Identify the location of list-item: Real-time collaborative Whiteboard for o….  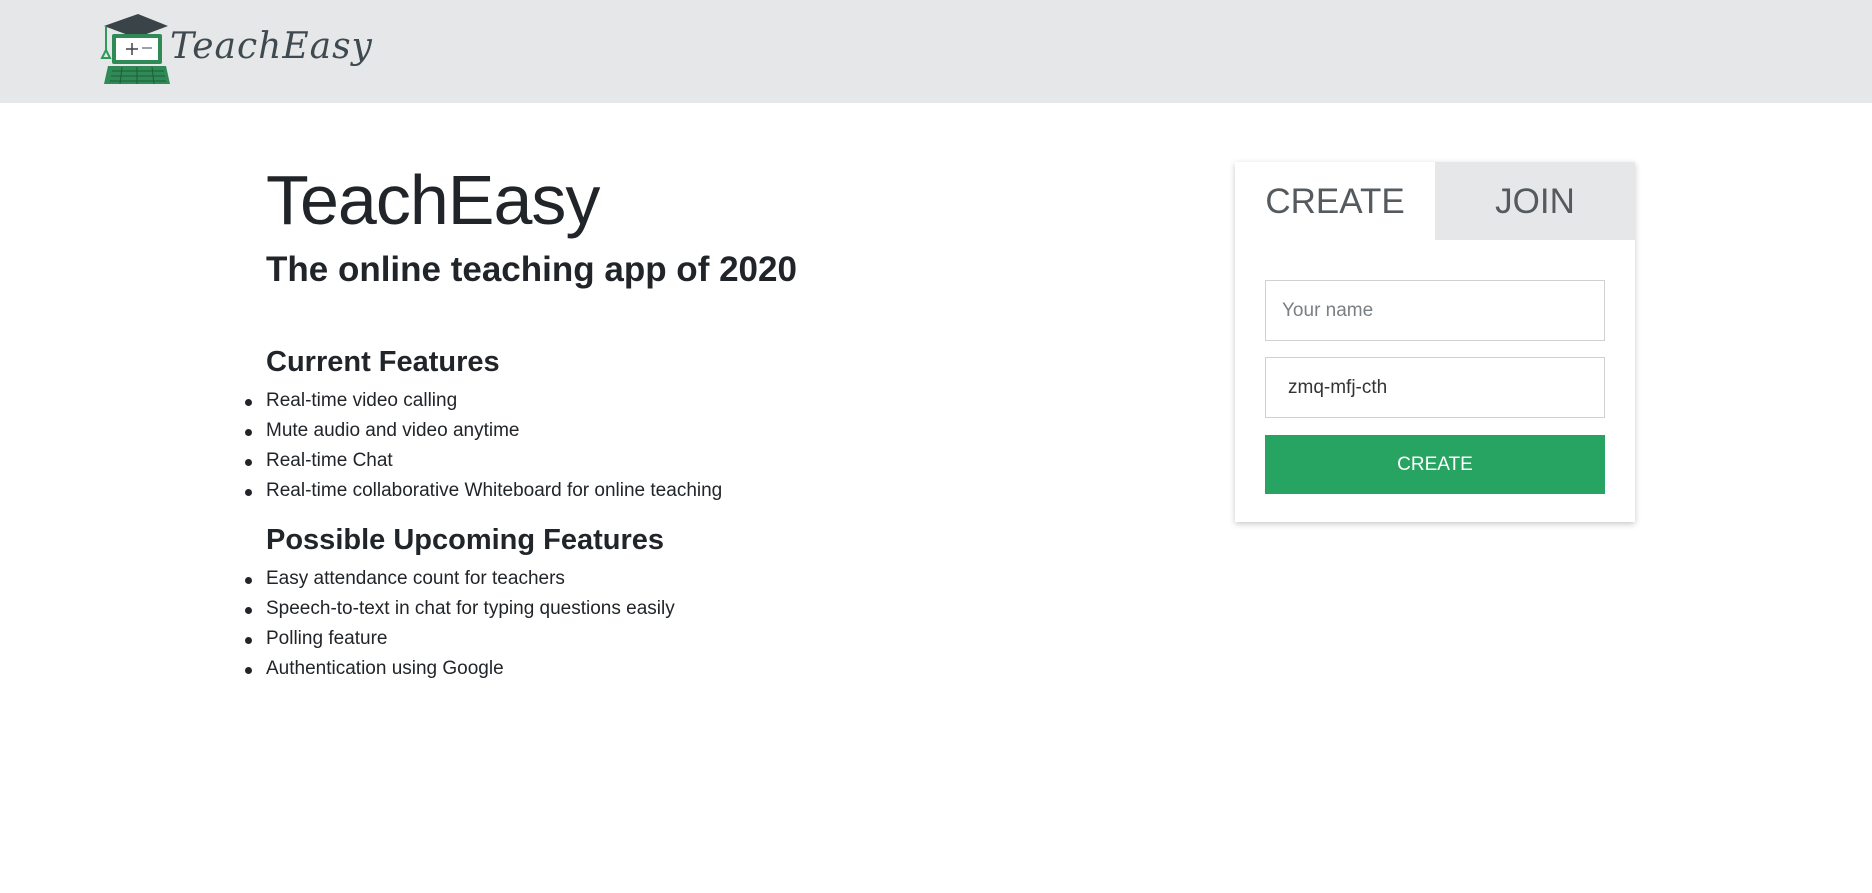
(665, 491).